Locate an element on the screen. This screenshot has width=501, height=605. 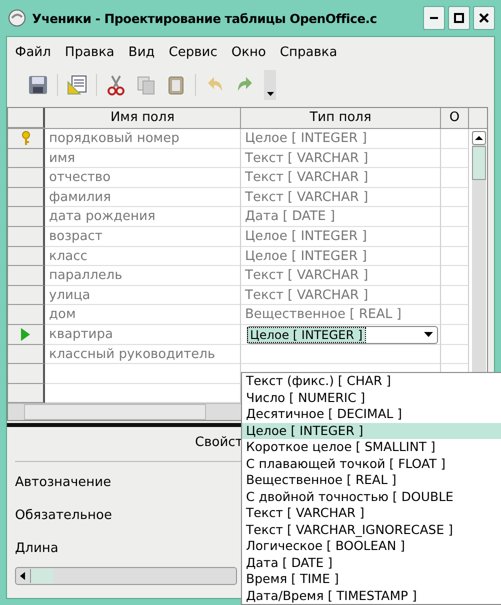
properties-heading: Свойст is located at coordinates (219, 443).